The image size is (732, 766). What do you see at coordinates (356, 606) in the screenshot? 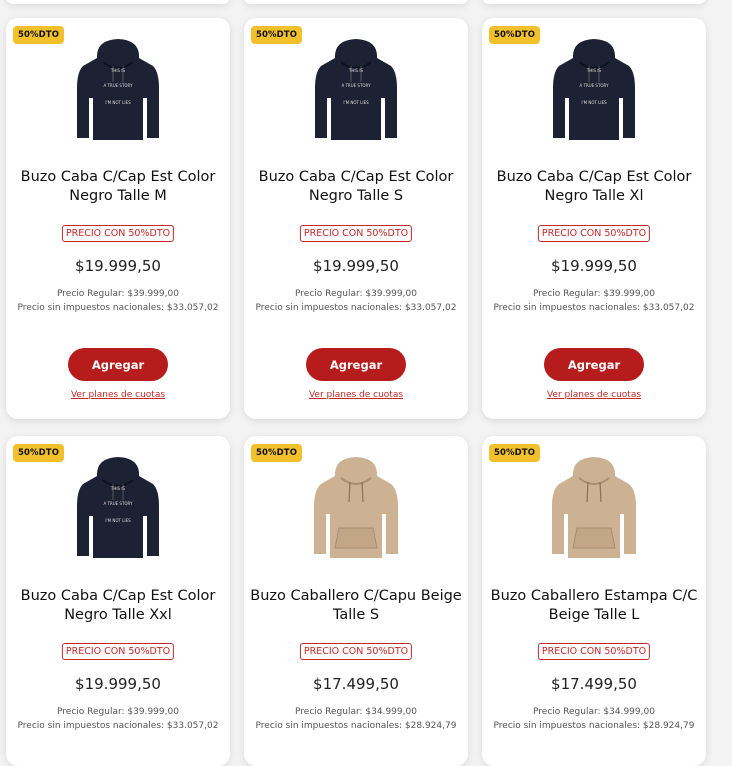
I see `product-title: Buzo Caballero C/Capu Beige Talle S` at bounding box center [356, 606].